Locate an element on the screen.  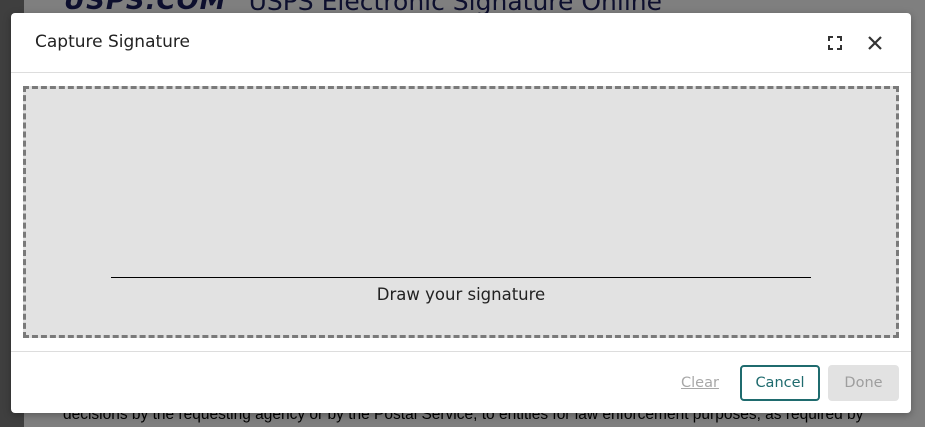
close-icon is located at coordinates (875, 43).